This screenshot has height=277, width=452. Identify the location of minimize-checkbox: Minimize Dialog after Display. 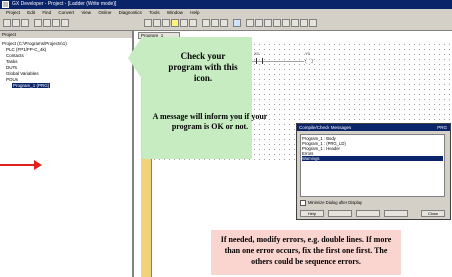
(331, 203).